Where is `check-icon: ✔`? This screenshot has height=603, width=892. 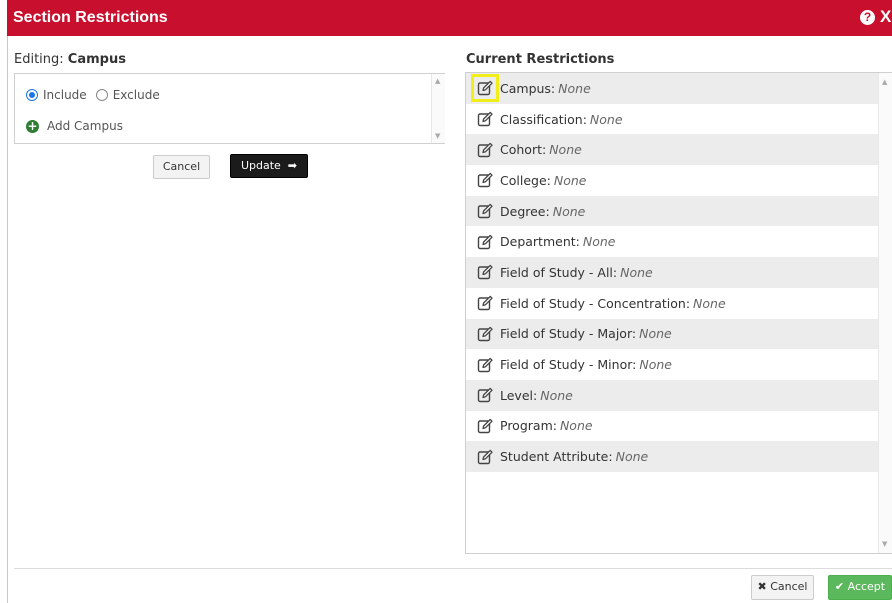
check-icon: ✔ is located at coordinates (841, 586).